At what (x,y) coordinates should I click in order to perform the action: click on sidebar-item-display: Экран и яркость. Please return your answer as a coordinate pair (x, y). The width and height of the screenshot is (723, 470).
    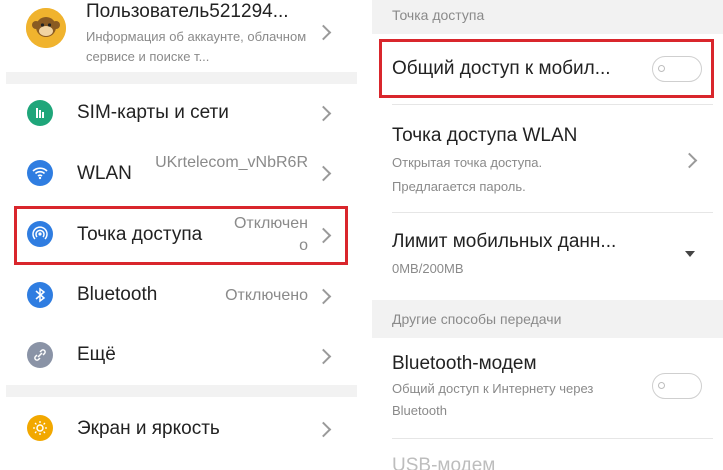
    Looking at the image, I should click on (181, 433).